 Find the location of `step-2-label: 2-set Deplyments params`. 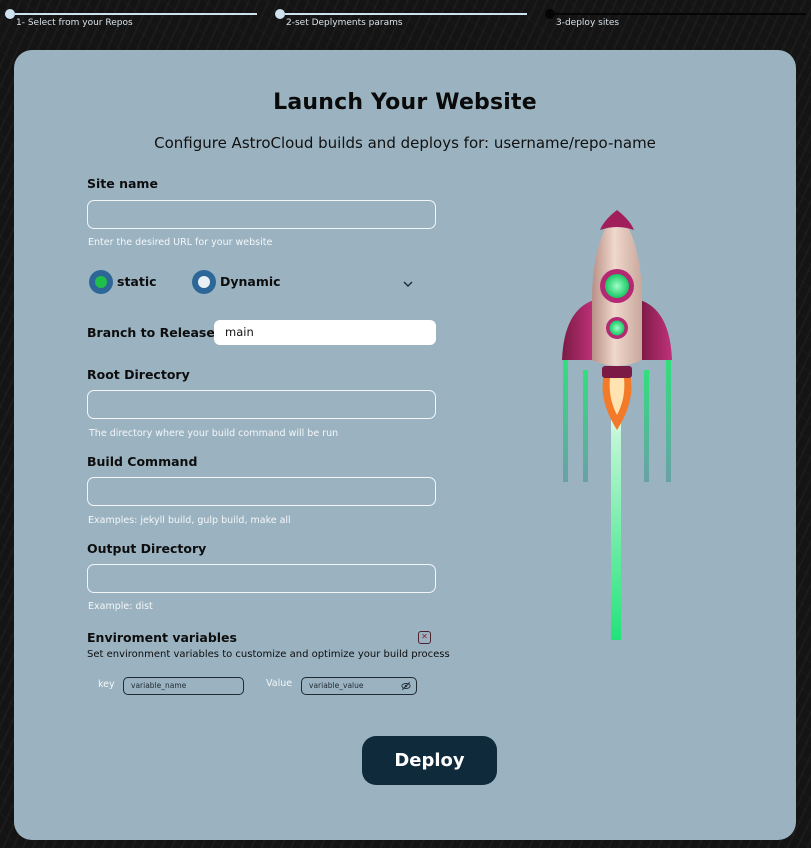

step-2-label: 2-set Deplyments params is located at coordinates (344, 23).